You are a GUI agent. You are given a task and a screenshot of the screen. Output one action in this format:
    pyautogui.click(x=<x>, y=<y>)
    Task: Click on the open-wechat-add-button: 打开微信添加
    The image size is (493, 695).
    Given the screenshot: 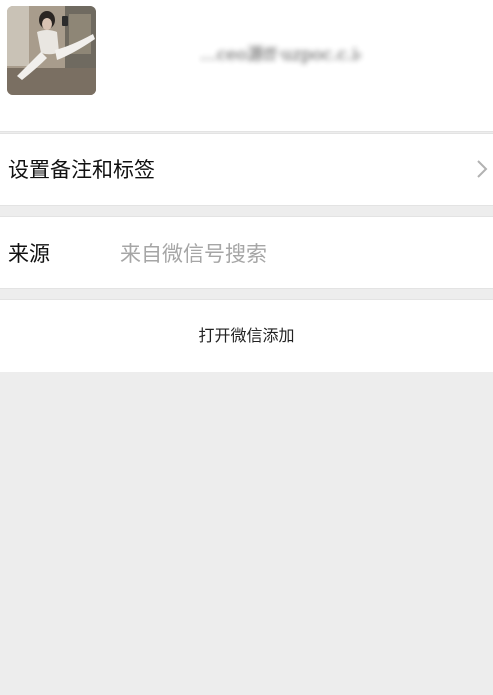 What is the action you would take?
    pyautogui.click(x=246, y=335)
    